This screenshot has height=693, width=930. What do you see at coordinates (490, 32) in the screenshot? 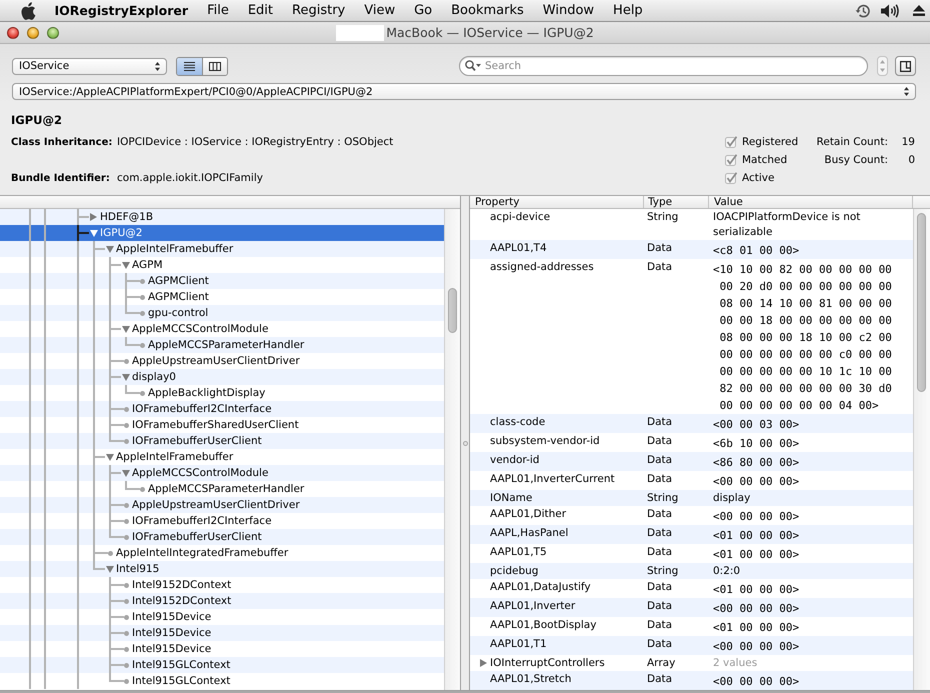
I see `window-title: MacBook — IOService — IGPU@2` at bounding box center [490, 32].